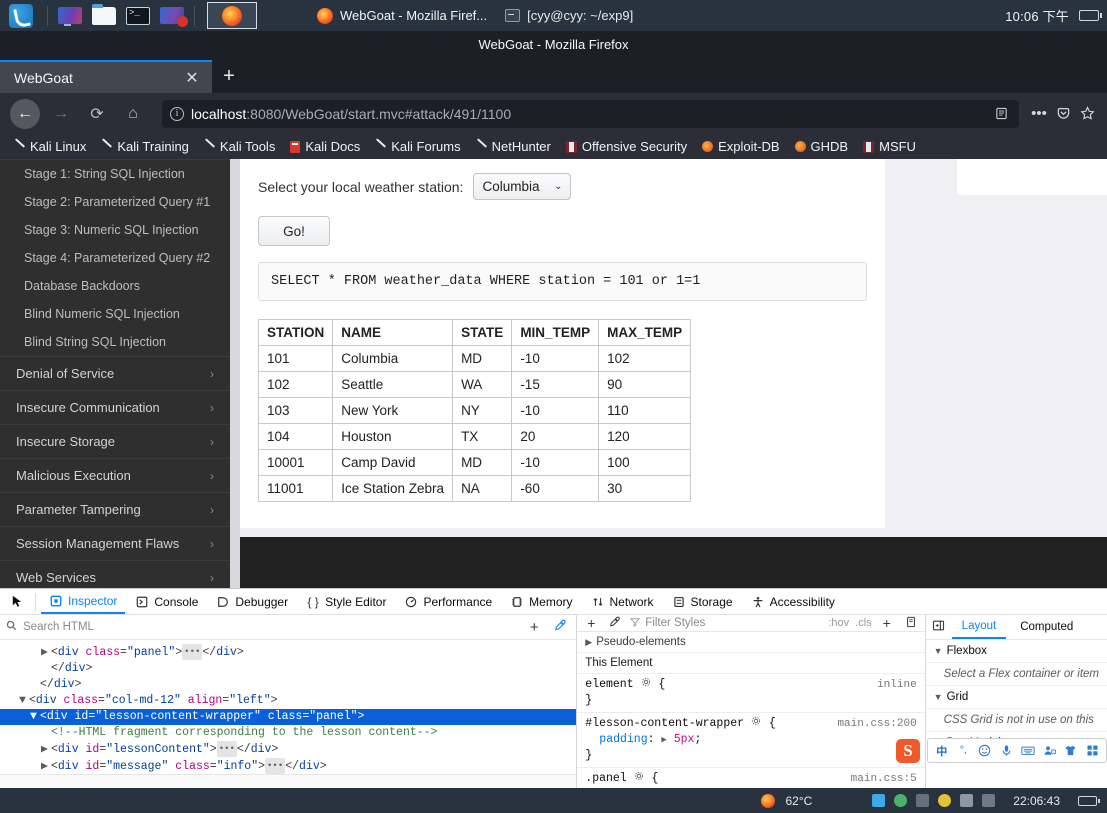  What do you see at coordinates (1007, 751) in the screenshot?
I see `voice-input-icon` at bounding box center [1007, 751].